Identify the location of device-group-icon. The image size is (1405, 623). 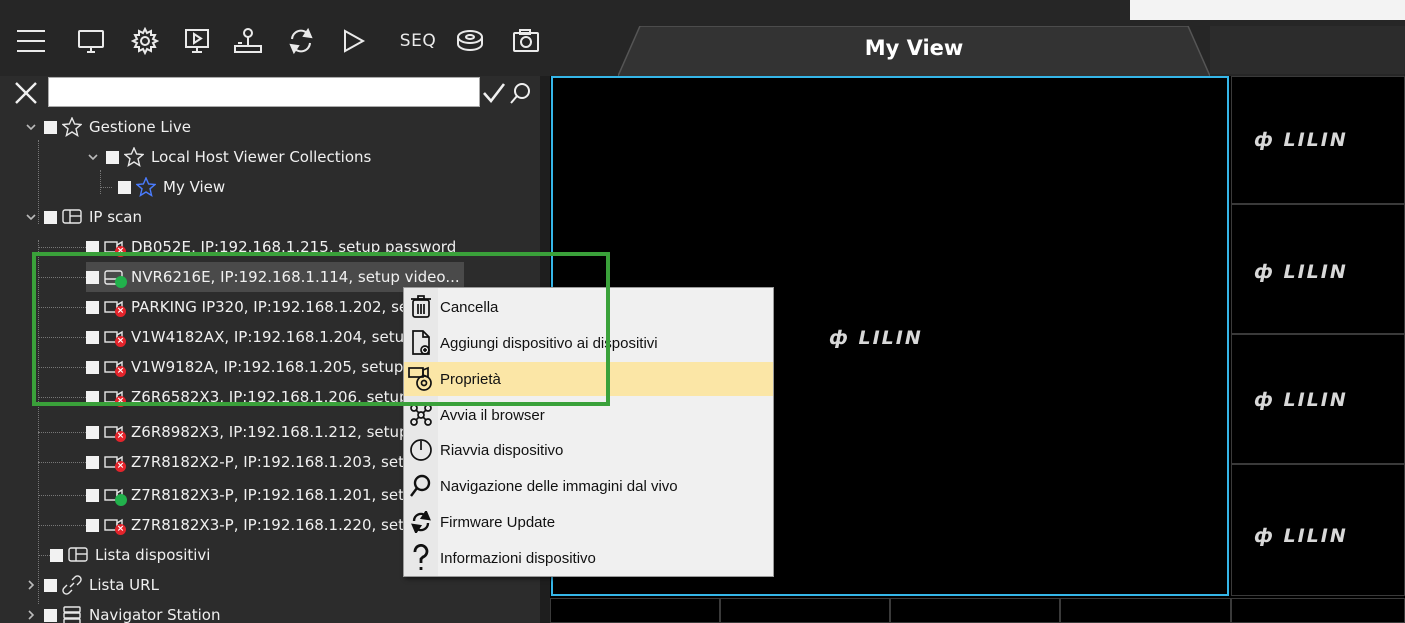
(78, 555).